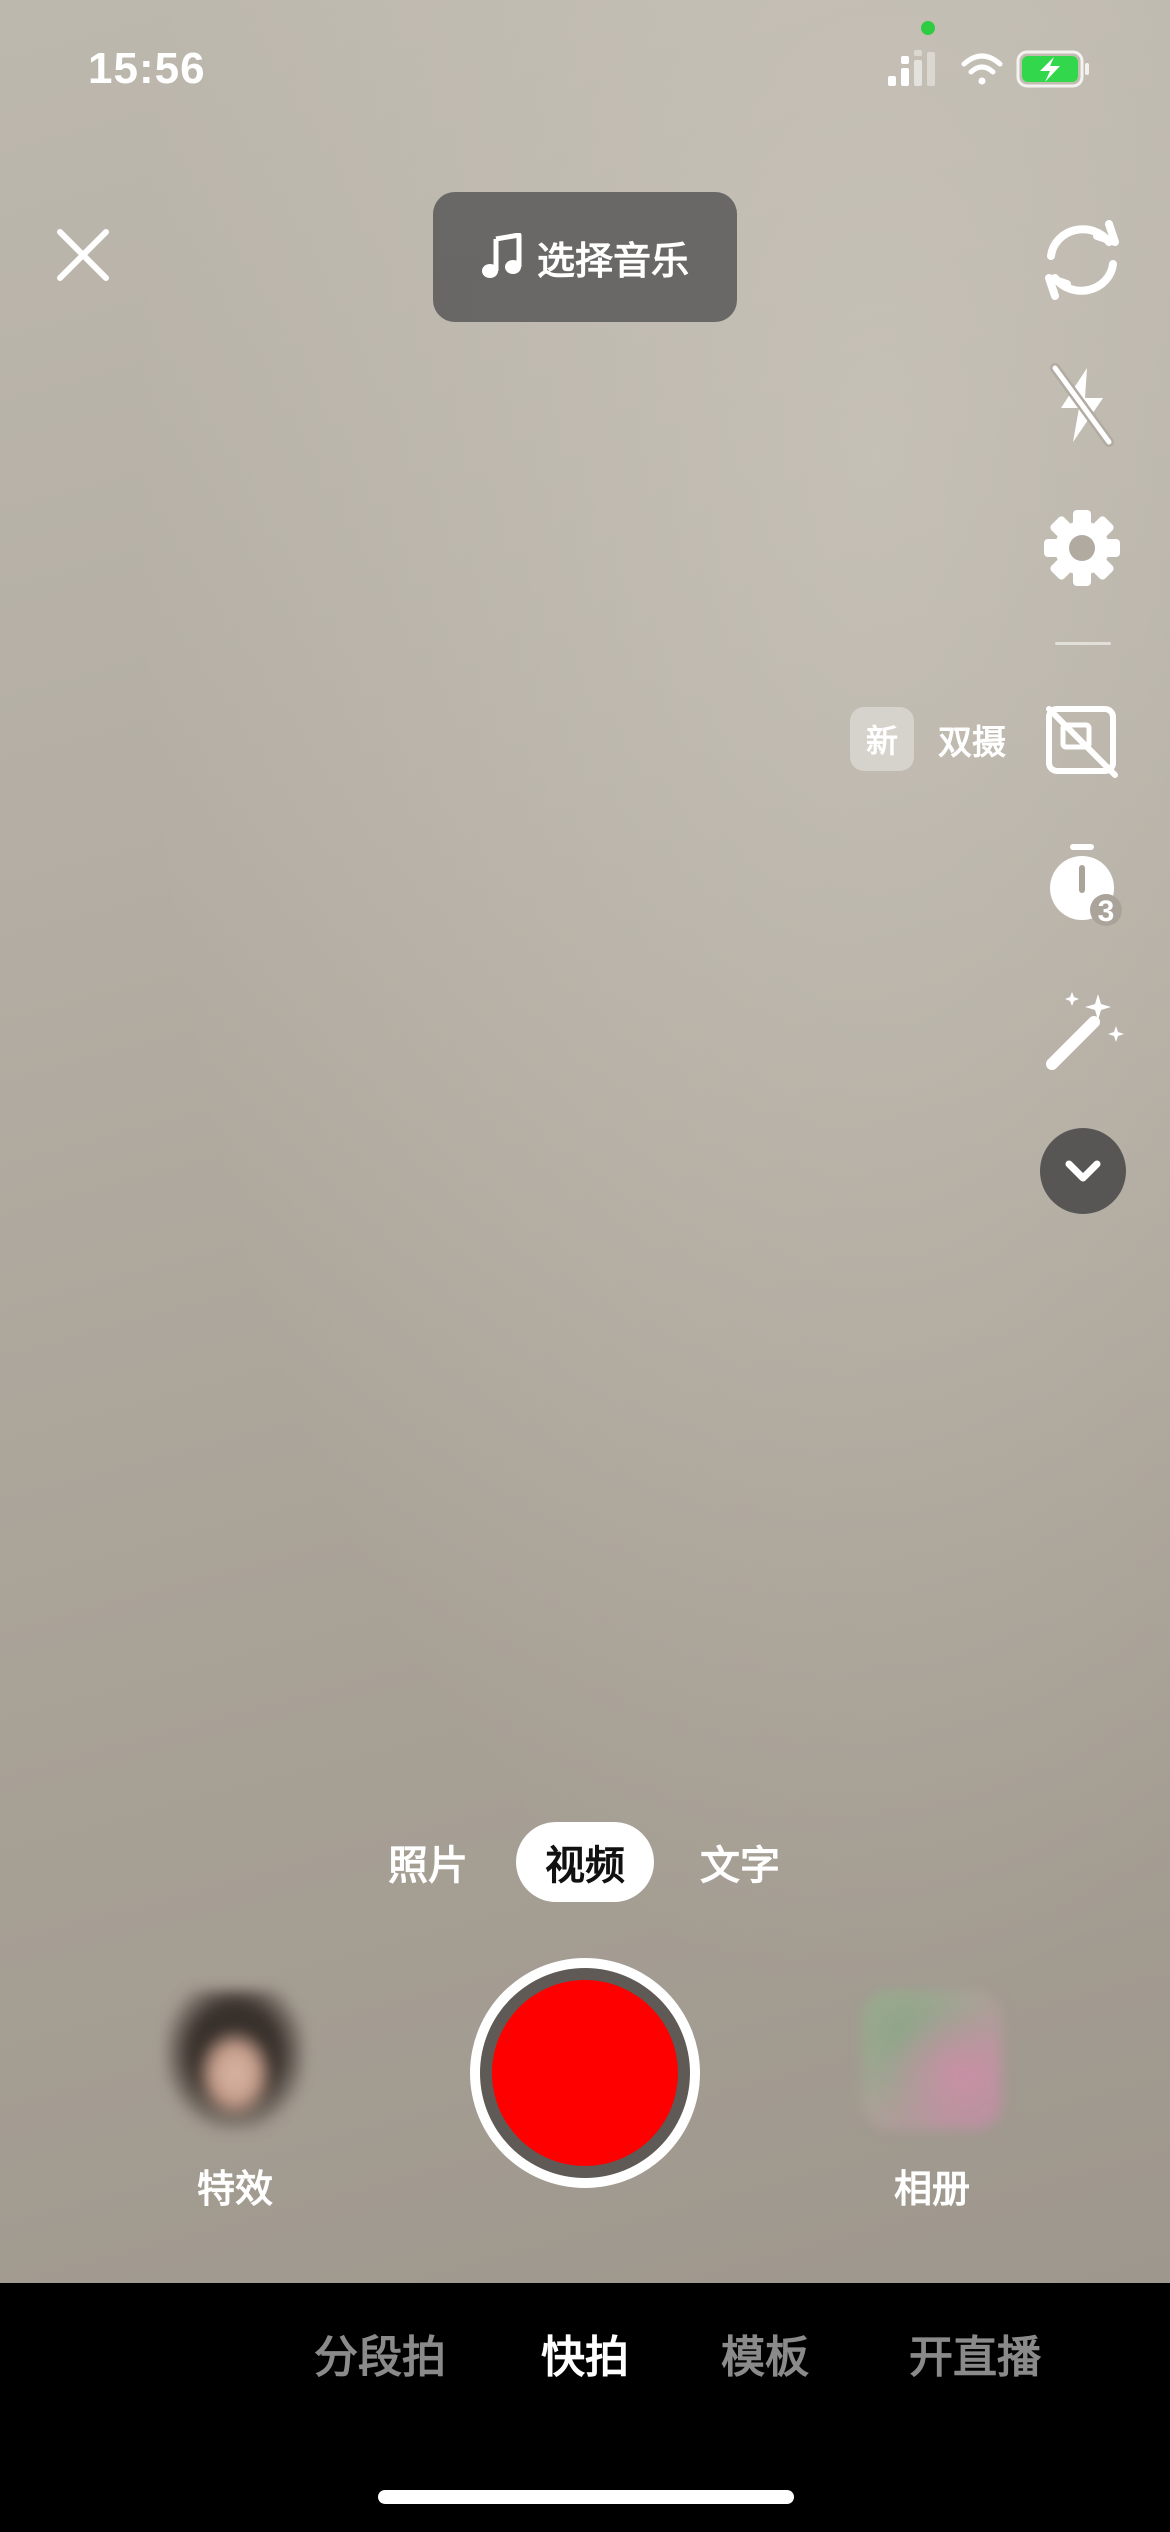 This screenshot has width=1170, height=2532. I want to click on flash-off-icon, so click(1082, 405).